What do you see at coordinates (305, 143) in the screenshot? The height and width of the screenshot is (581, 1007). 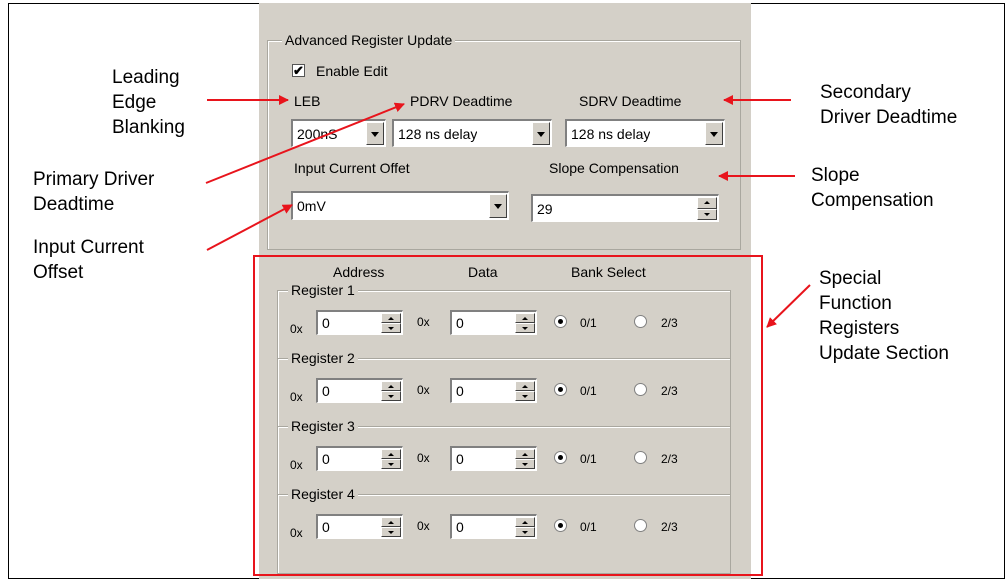 I see `arrow-primary-driver` at bounding box center [305, 143].